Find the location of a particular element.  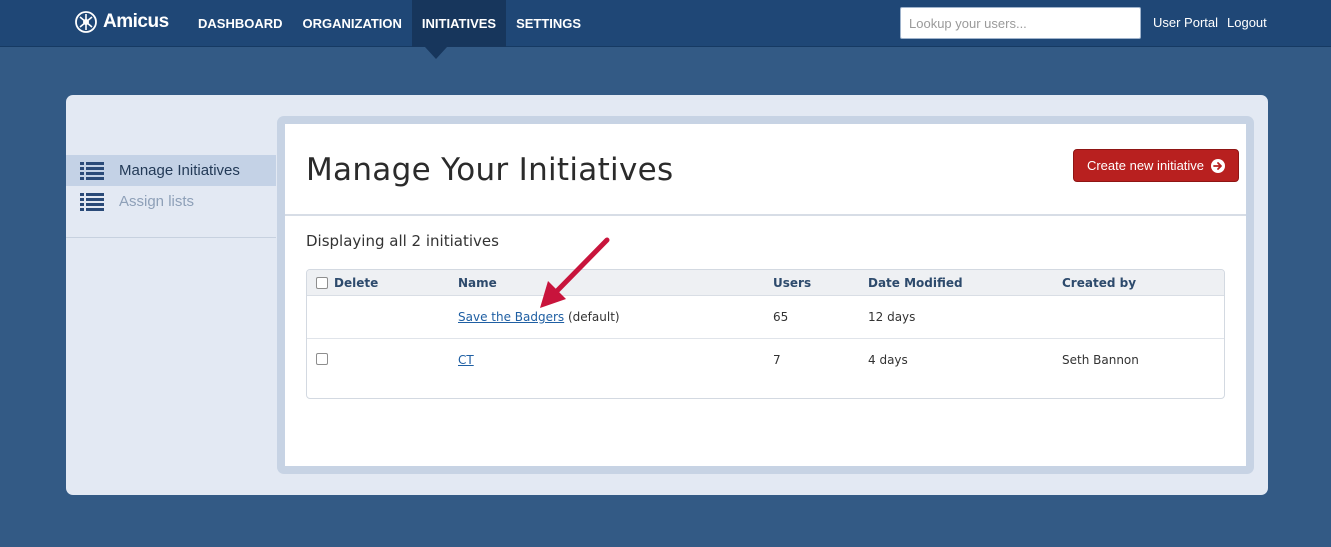

users-cell: 7 is located at coordinates (777, 360).